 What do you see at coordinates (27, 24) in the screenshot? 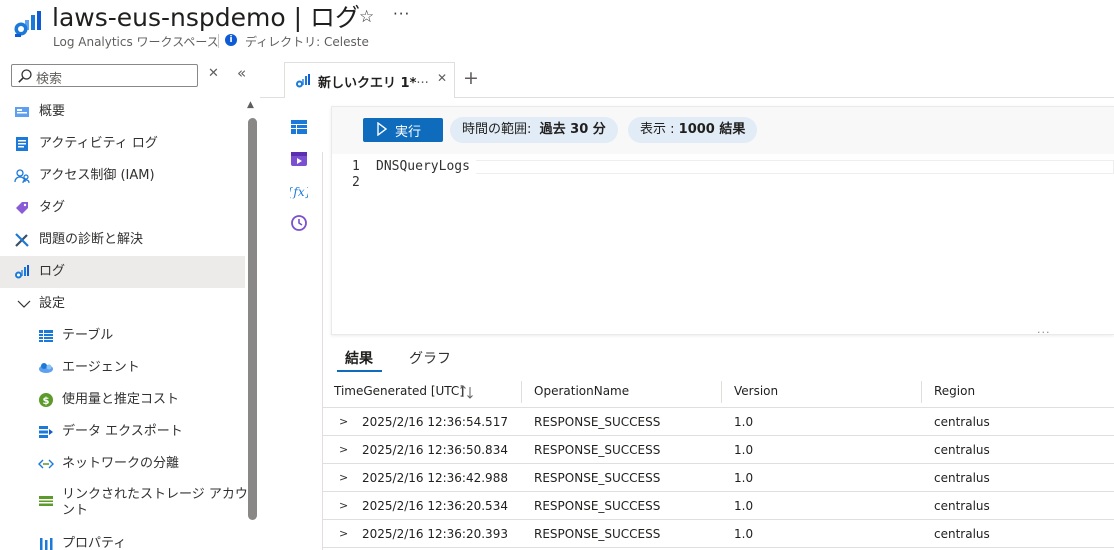
I see `log-analytics-icon` at bounding box center [27, 24].